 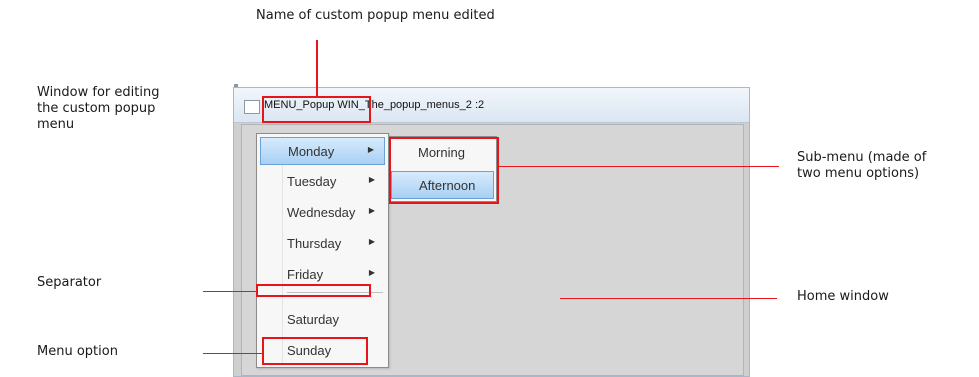 I want to click on annotation-menu-name: Name of custom popup menu edited, so click(x=375, y=15).